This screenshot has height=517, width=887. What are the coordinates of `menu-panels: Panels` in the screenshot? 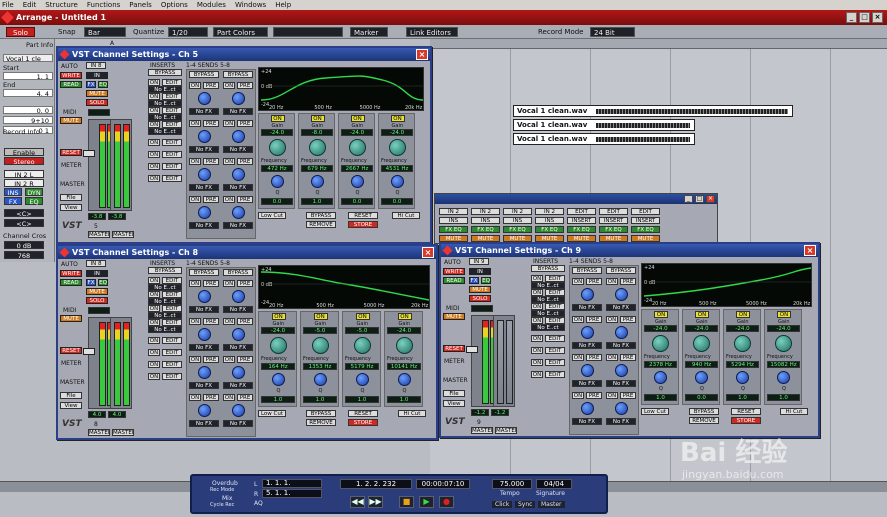 It's located at (140, 5).